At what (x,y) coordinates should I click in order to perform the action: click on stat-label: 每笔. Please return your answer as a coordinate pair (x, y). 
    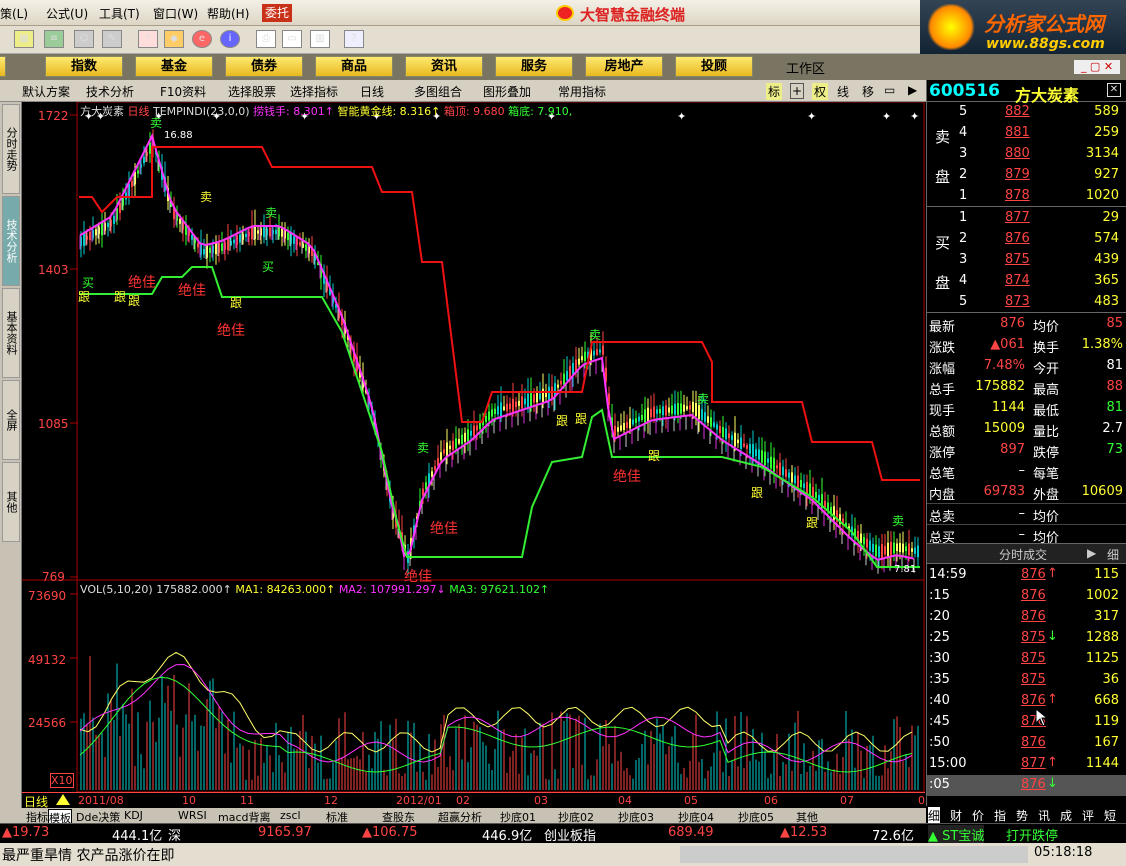
    Looking at the image, I should click on (1046, 474).